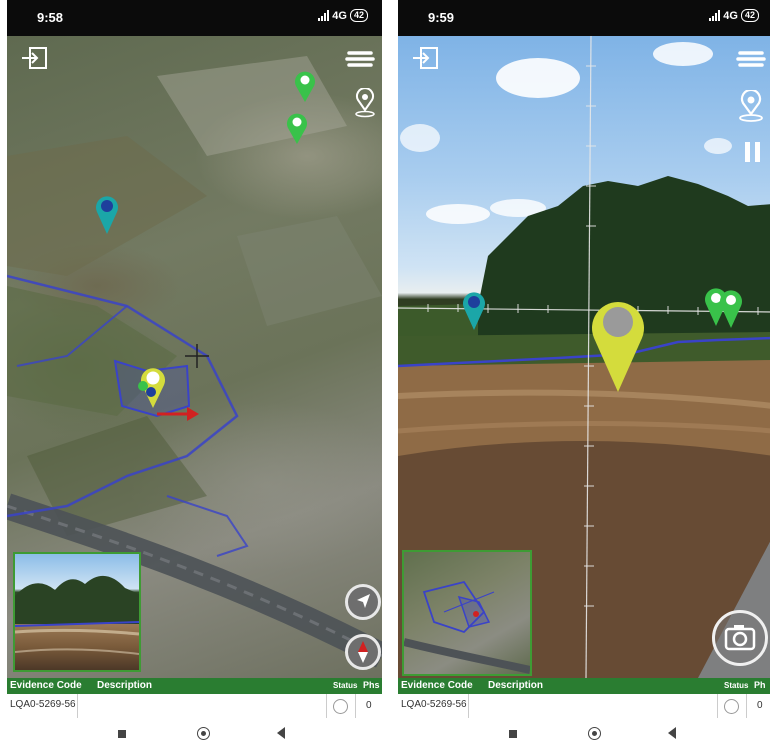 The width and height of the screenshot is (770, 754). I want to click on compass-button, so click(363, 652).